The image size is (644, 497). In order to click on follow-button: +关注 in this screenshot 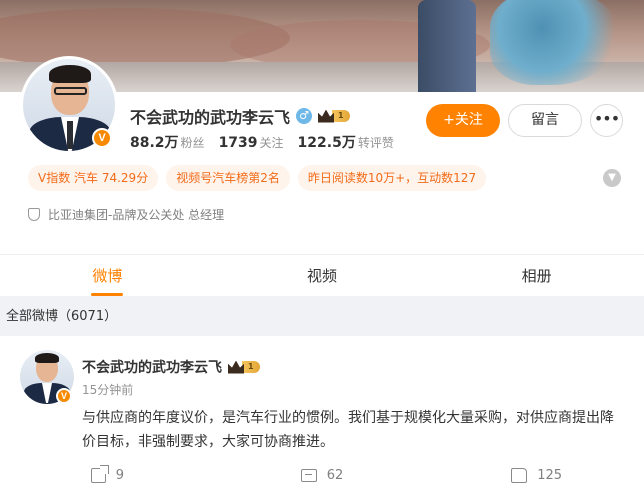, I will do `click(463, 120)`.